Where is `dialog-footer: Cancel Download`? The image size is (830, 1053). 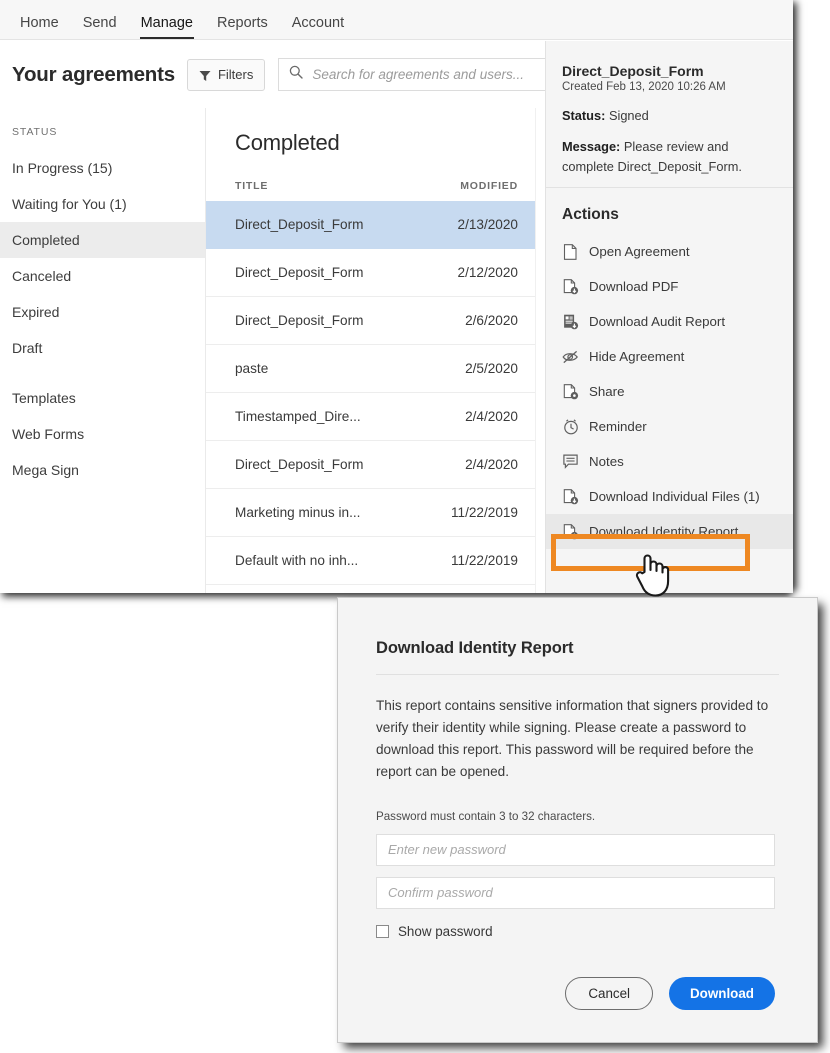 dialog-footer: Cancel Download is located at coordinates (670, 993).